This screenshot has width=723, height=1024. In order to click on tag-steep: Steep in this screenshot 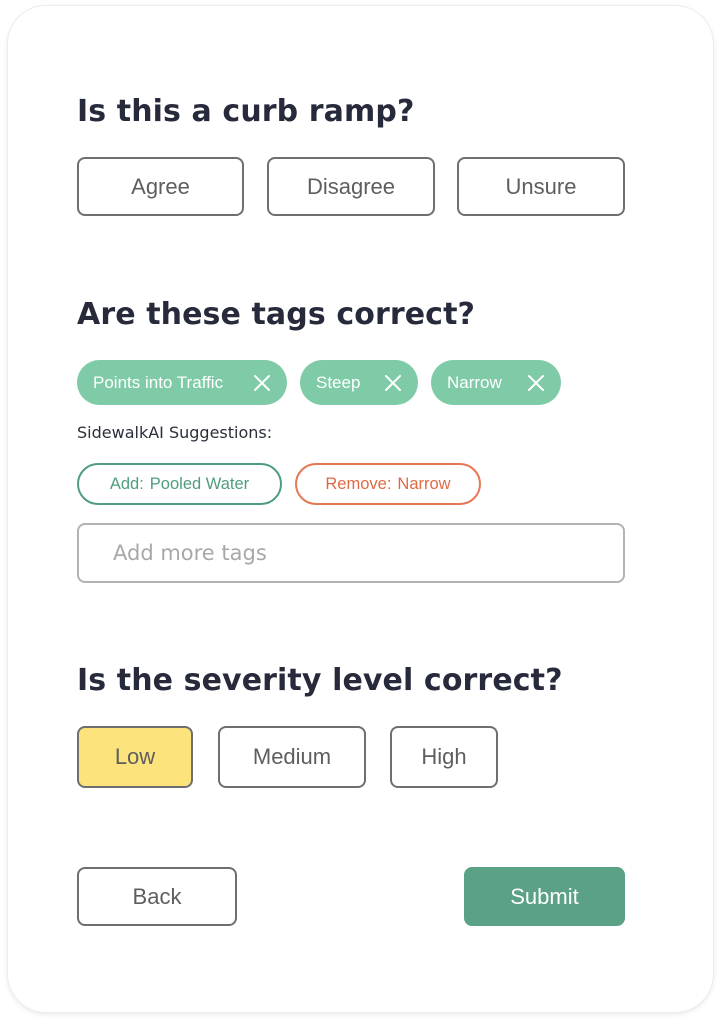, I will do `click(359, 382)`.